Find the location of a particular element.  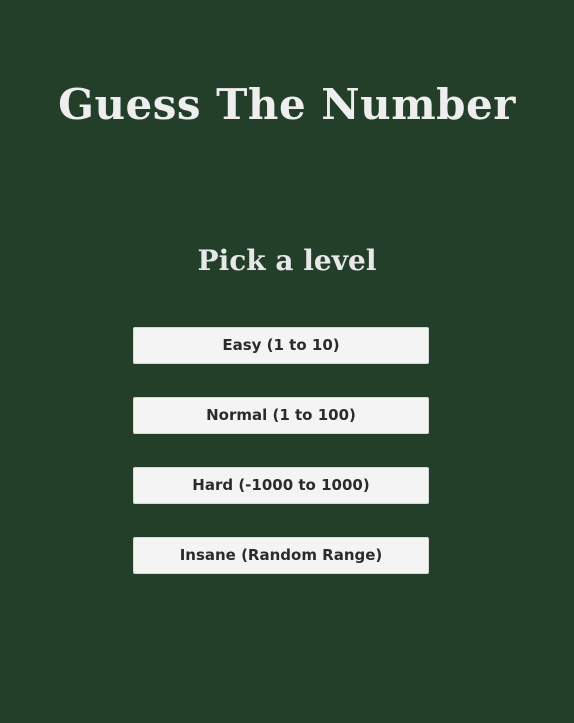

level-picker-heading: Pick a level is located at coordinates (287, 260).